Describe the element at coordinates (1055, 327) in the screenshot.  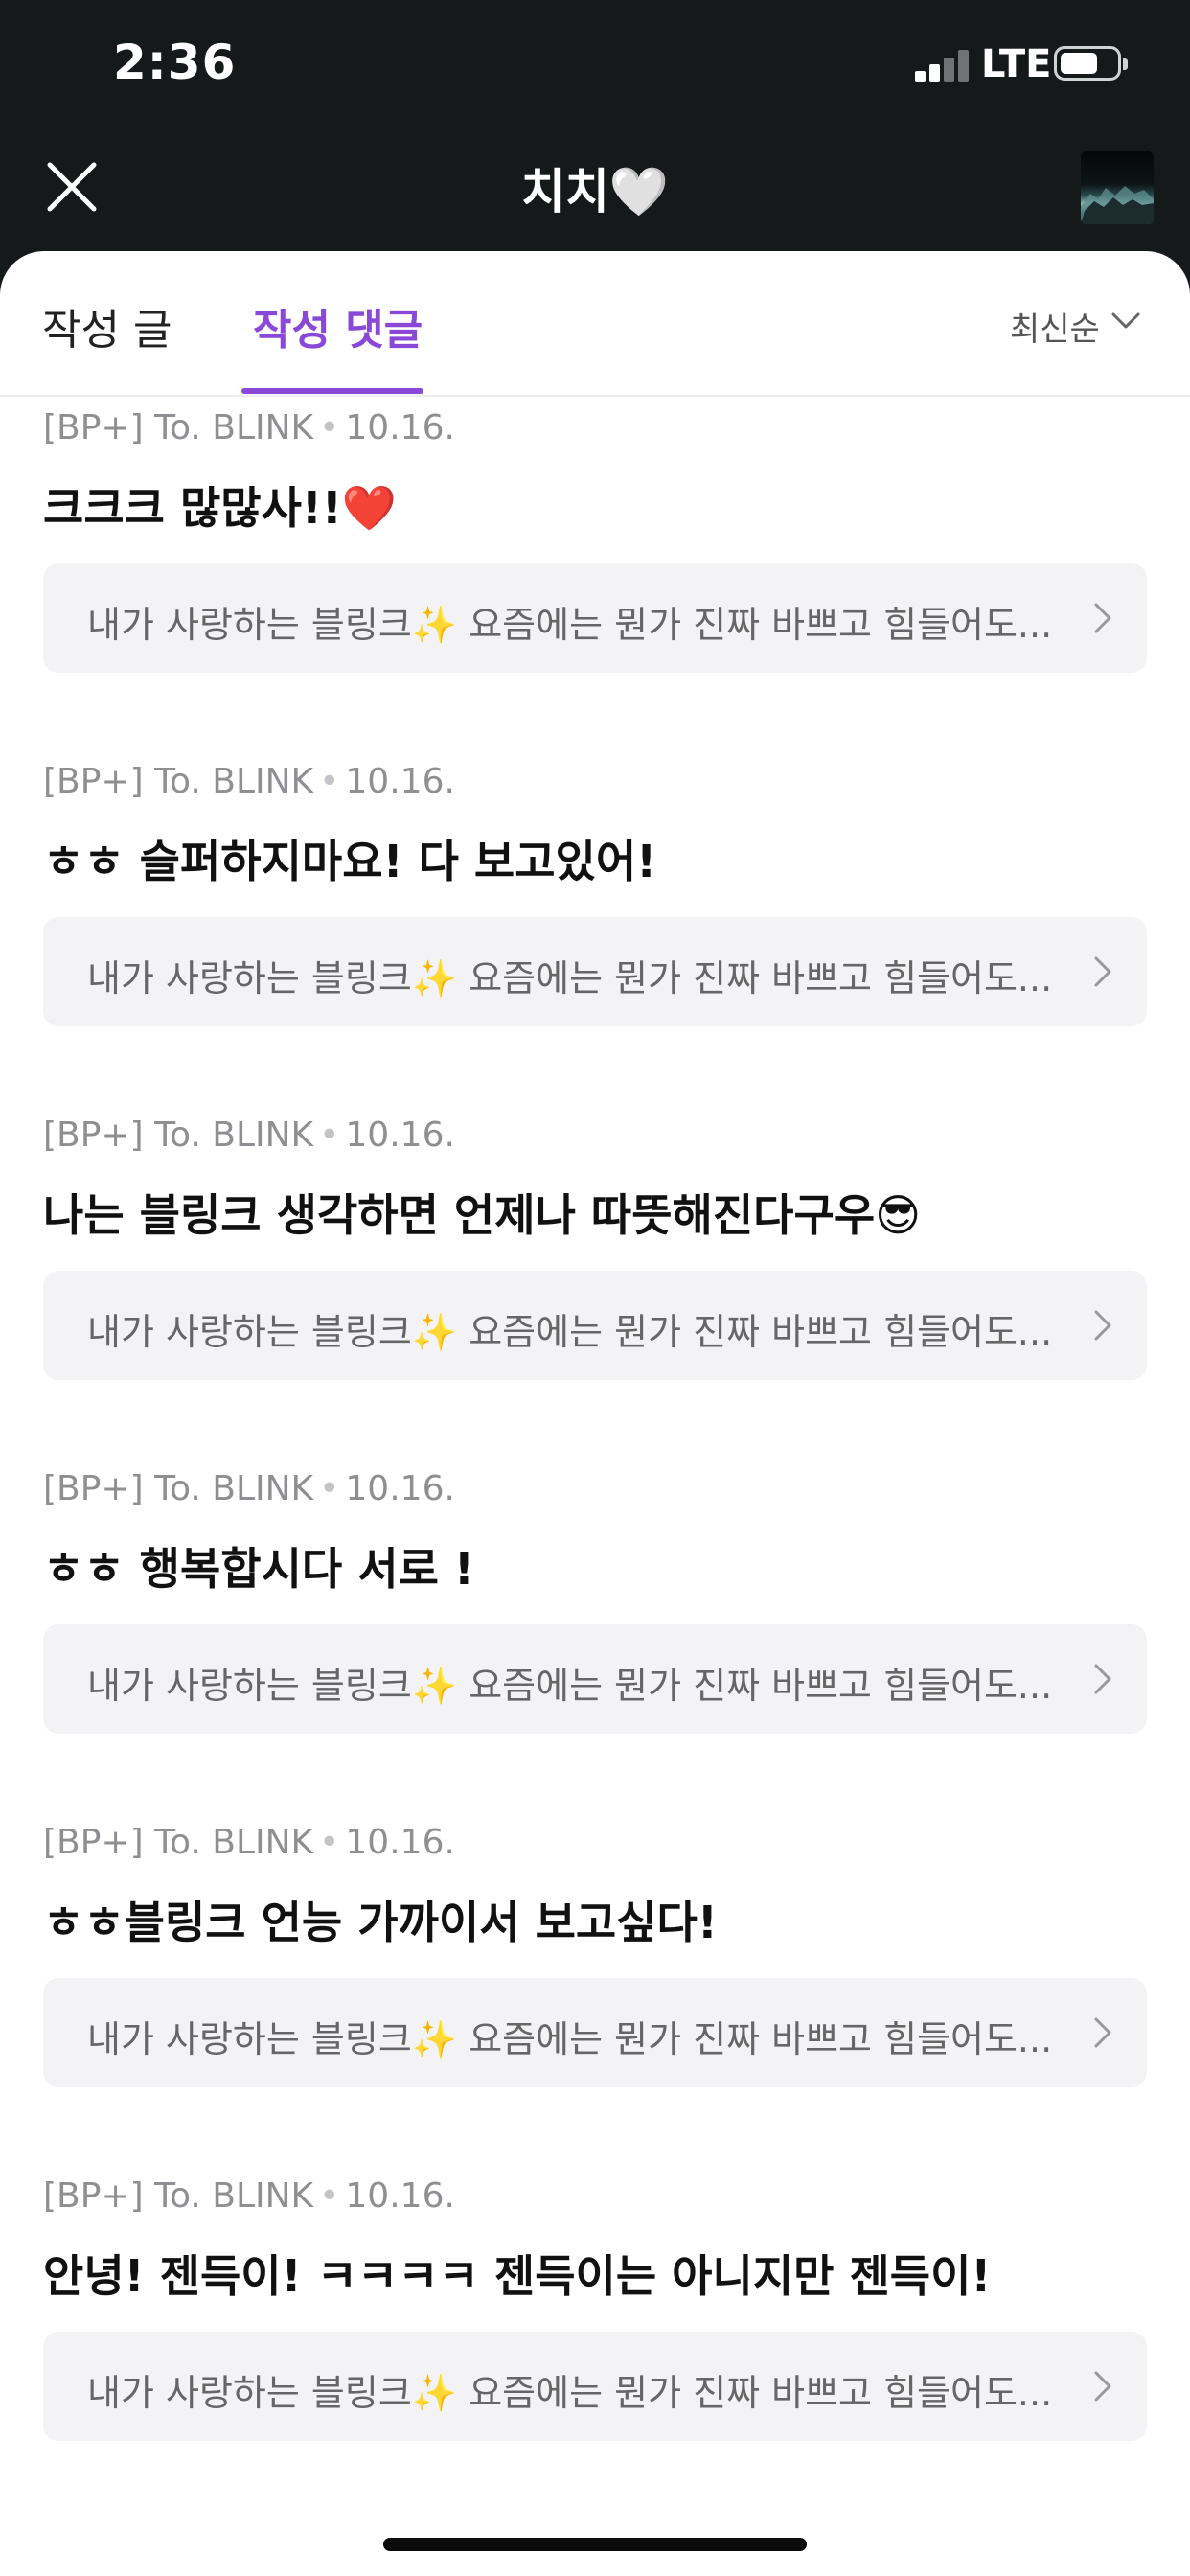
I see `sort-dropdown: 최신순` at that location.